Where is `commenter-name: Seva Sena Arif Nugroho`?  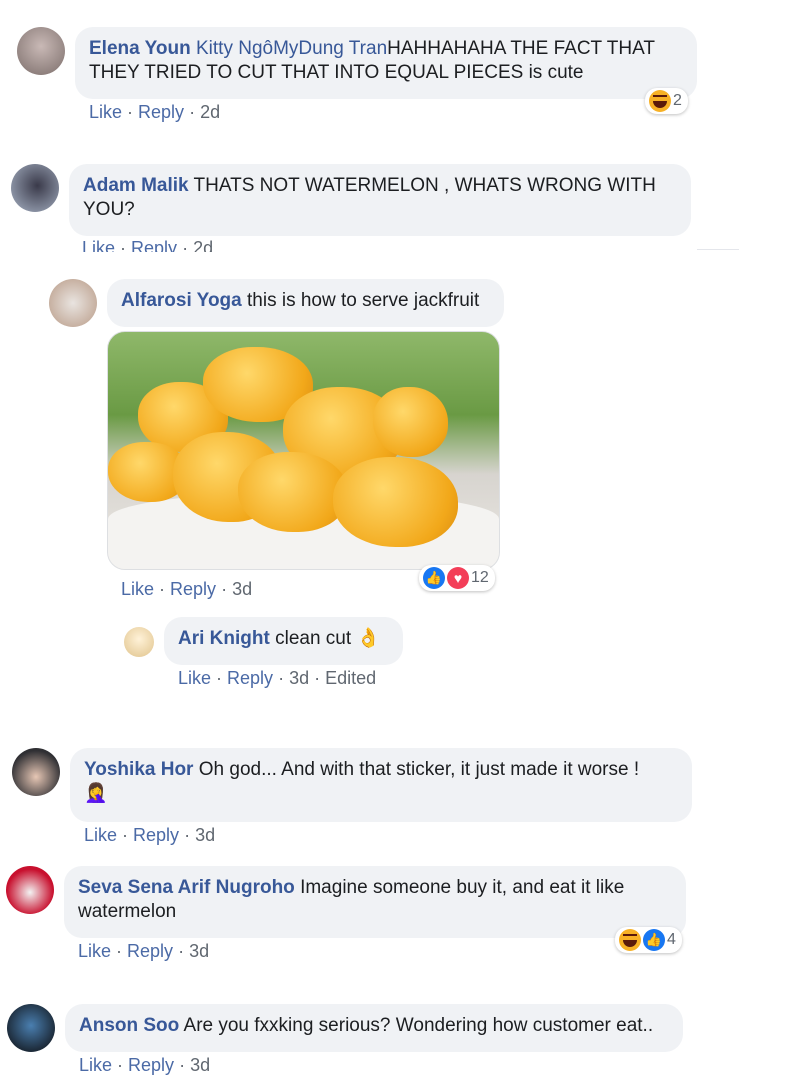 commenter-name: Seva Sena Arif Nugroho is located at coordinates (186, 887).